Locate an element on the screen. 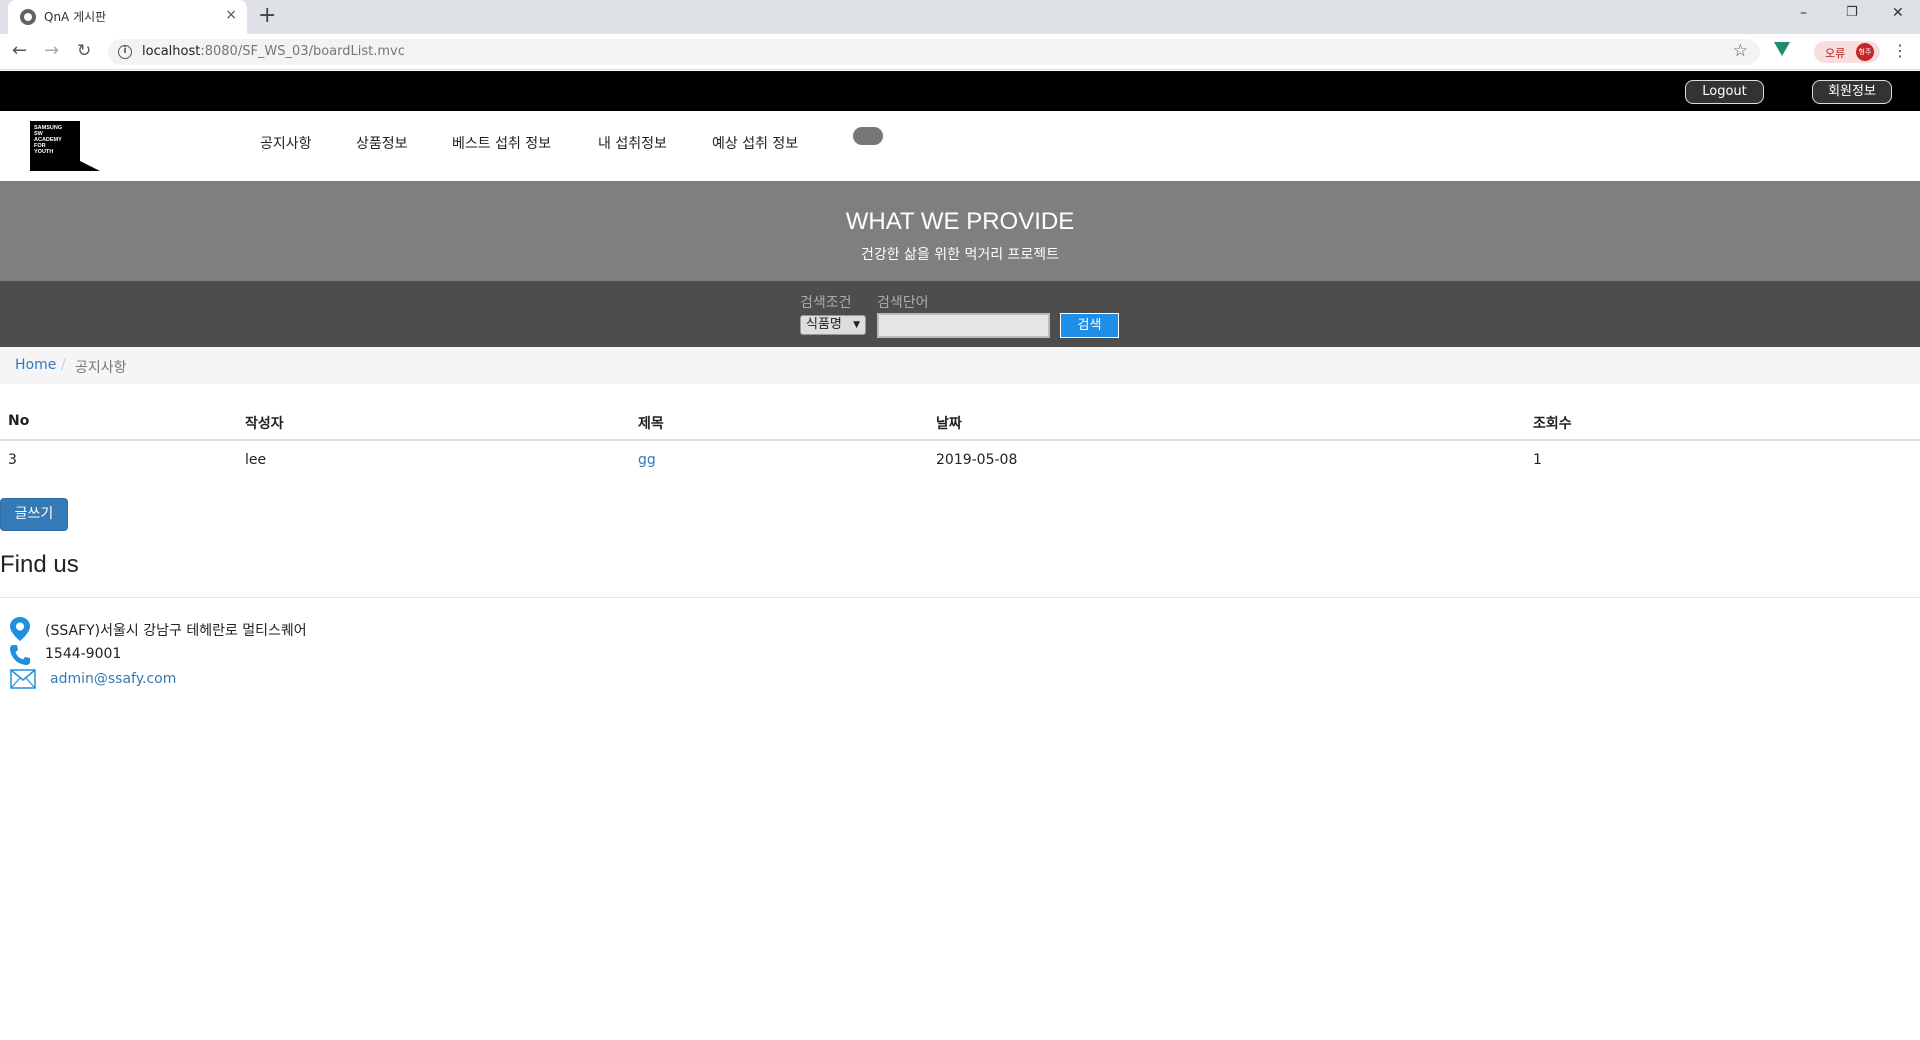 The width and height of the screenshot is (1920, 1040). browser-tab: QnA 게시판 × is located at coordinates (127, 17).